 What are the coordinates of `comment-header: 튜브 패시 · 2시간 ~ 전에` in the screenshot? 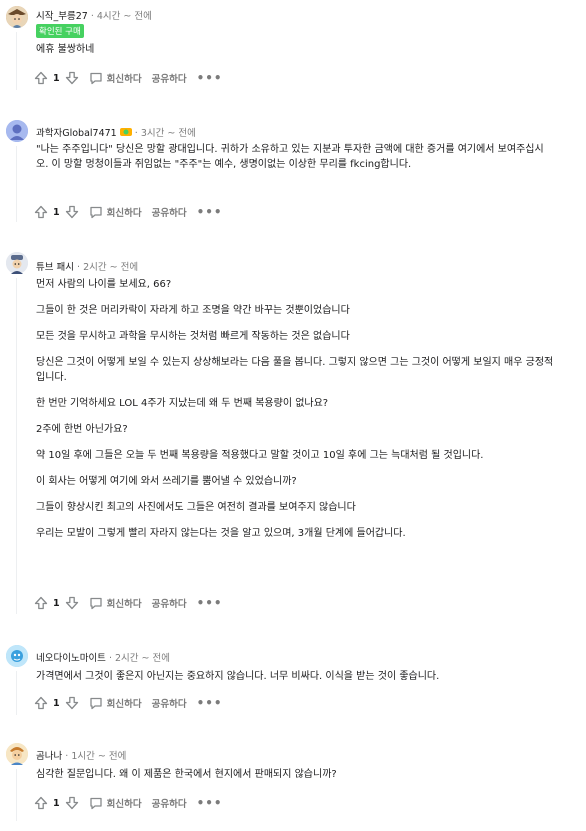 It's located at (87, 267).